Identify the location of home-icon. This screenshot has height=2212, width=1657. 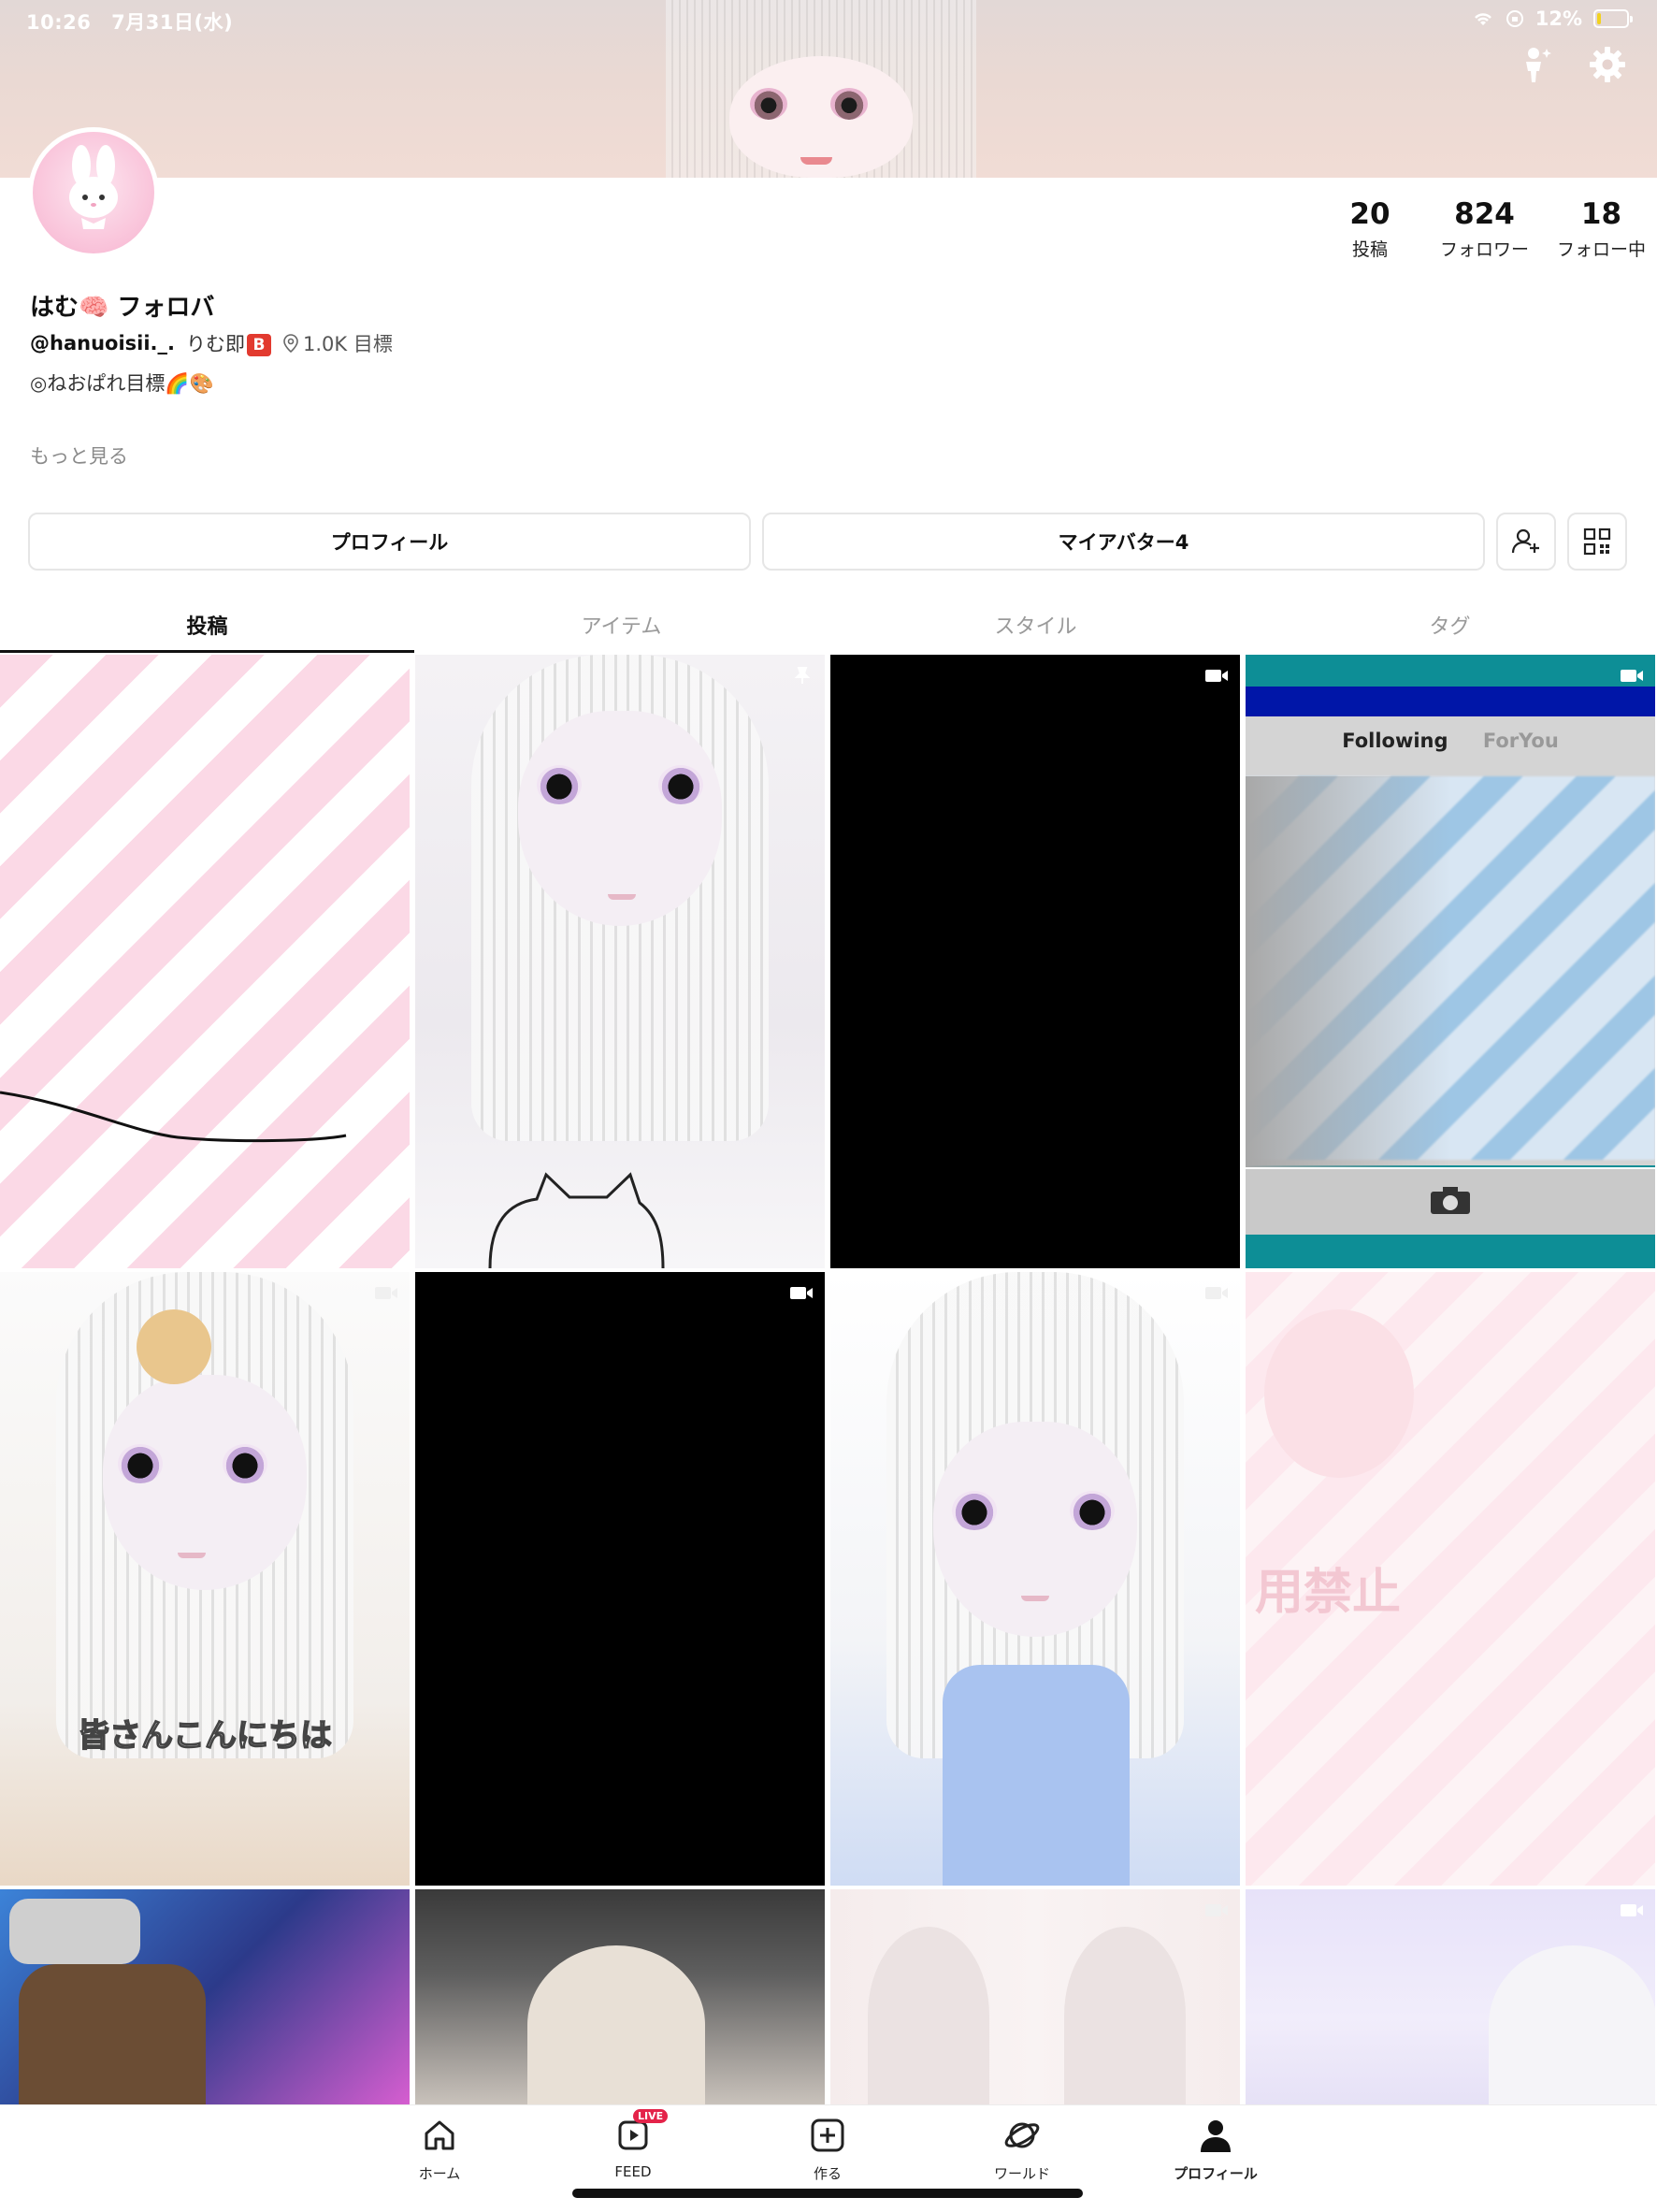
(440, 2136).